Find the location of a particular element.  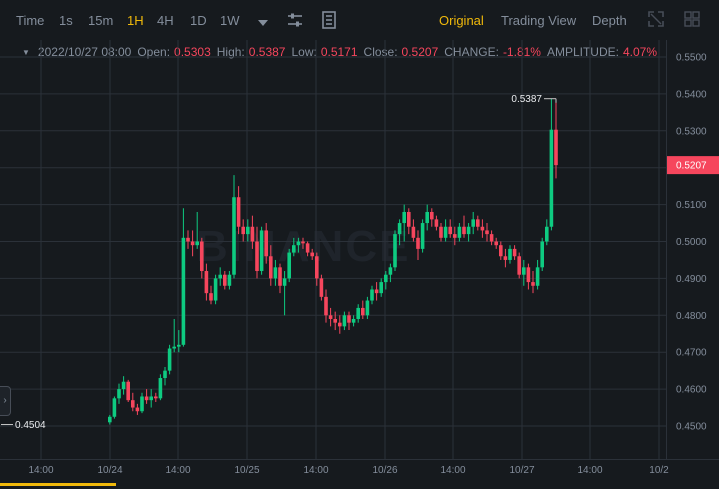

min-price-label: 0.4504 is located at coordinates (30, 425).